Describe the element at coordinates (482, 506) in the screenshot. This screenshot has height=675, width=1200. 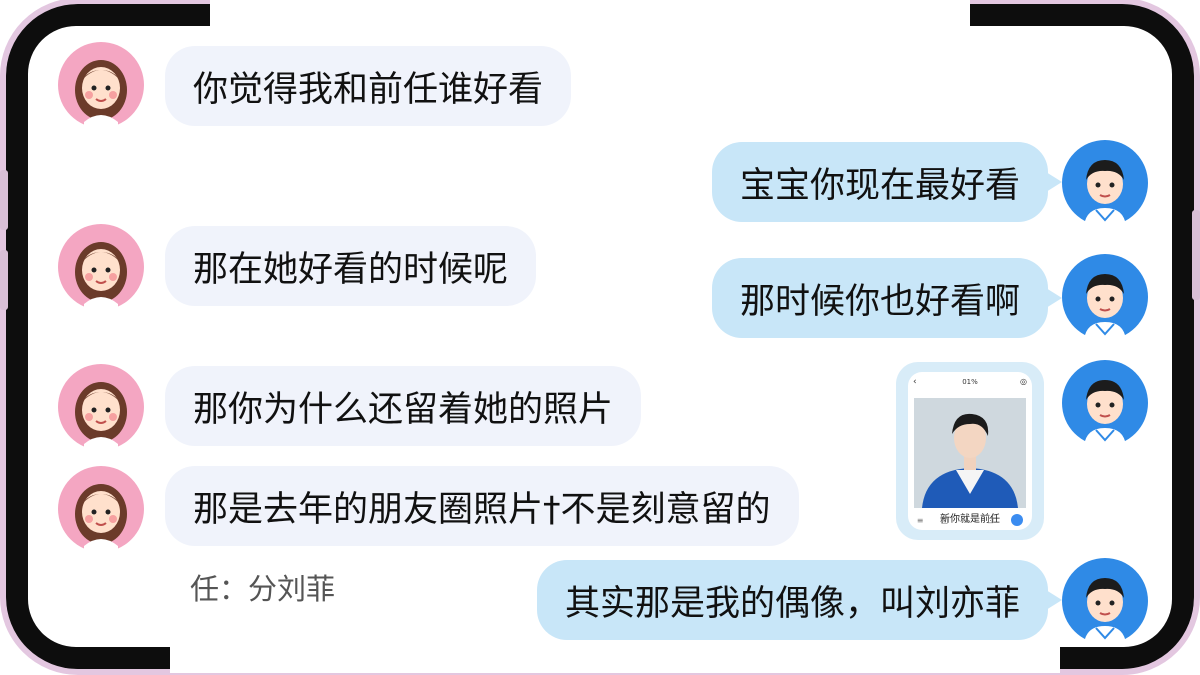
I see `message-bubble: 那是去年的朋友圈照片†不是刻意留的` at that location.